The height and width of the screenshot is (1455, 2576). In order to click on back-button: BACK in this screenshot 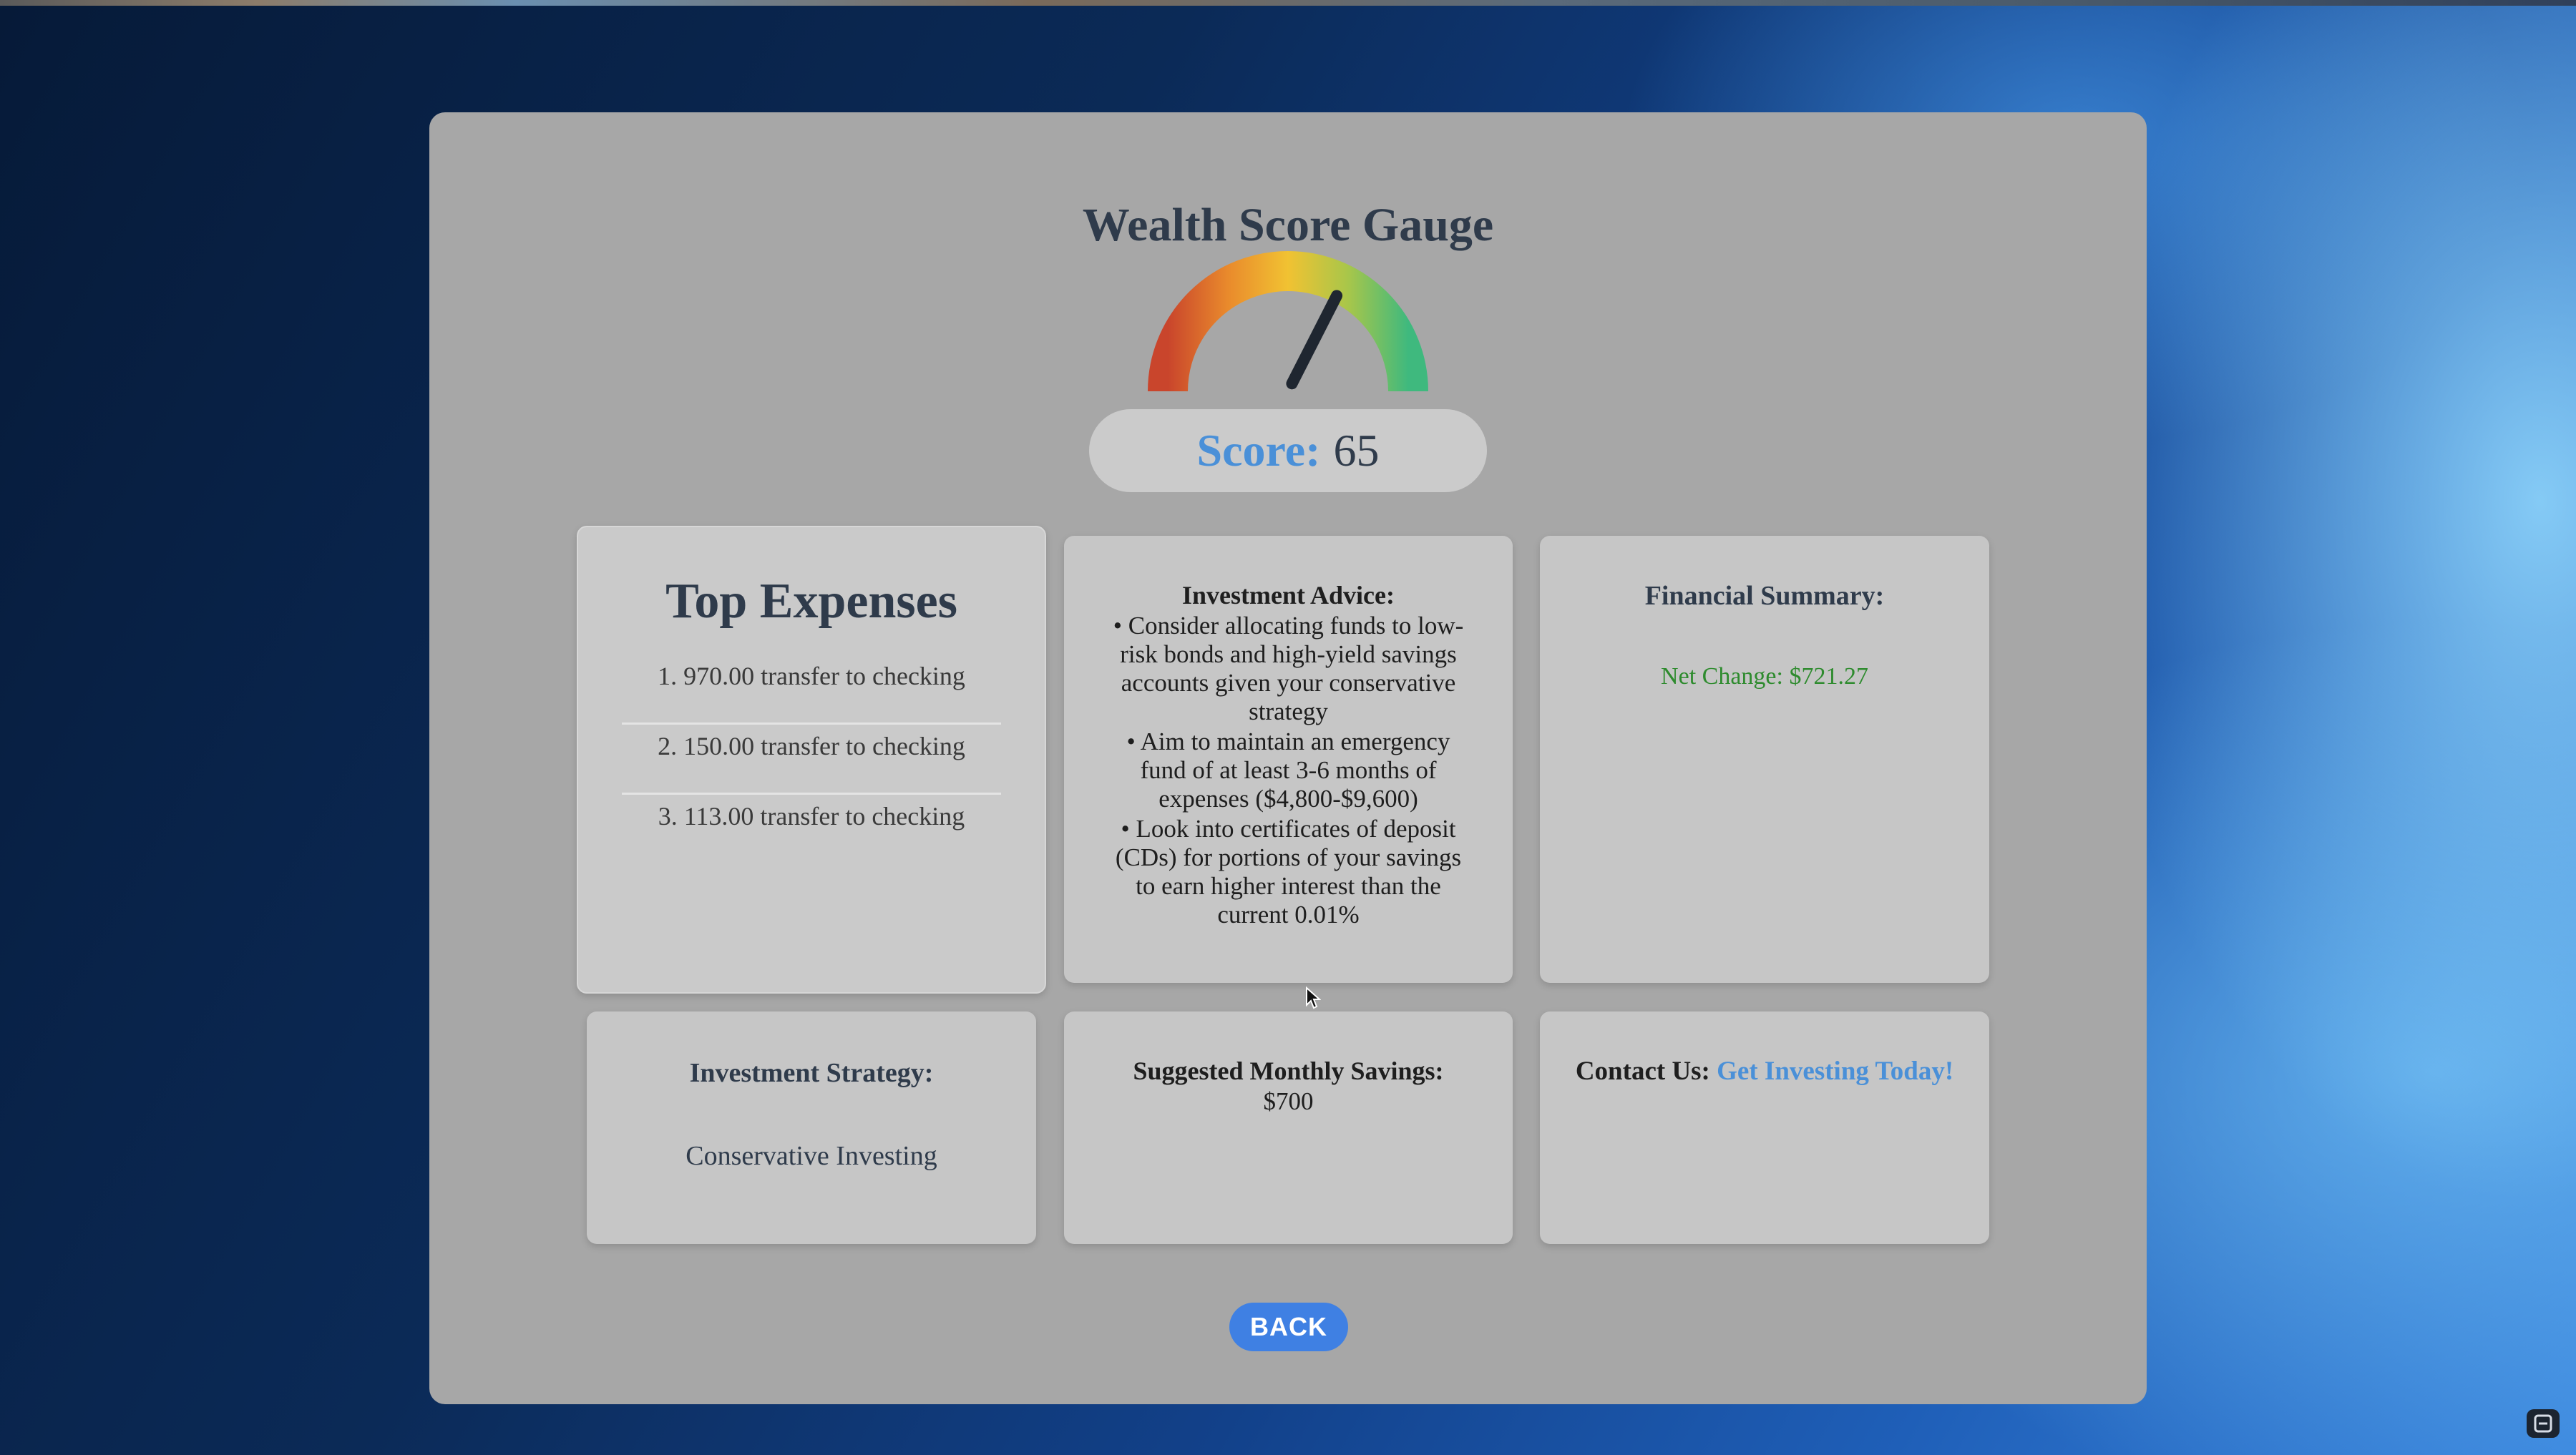, I will do `click(1288, 1327)`.